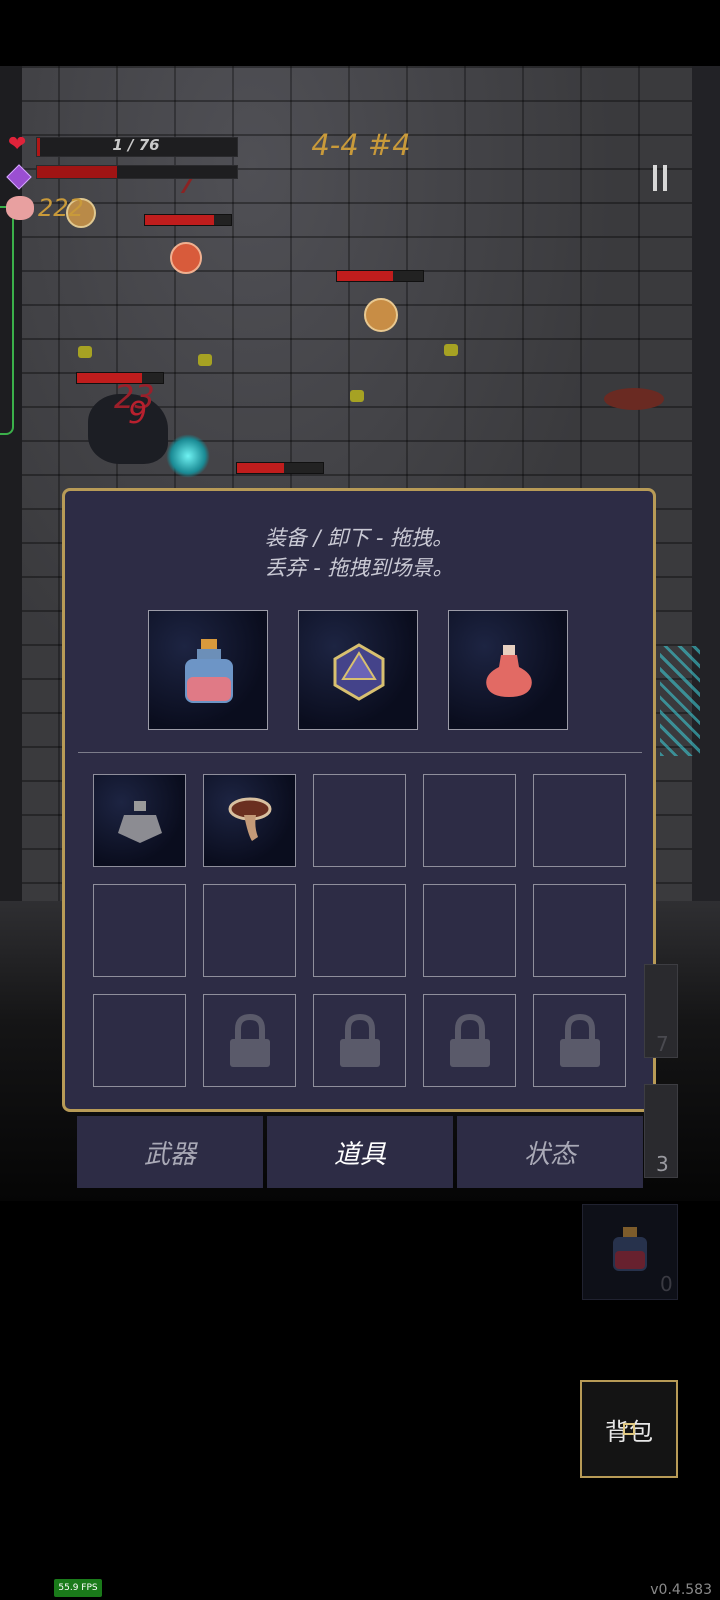 Image resolution: width=720 pixels, height=1600 pixels. Describe the element at coordinates (11, 483) in the screenshot. I see `left-wall` at that location.